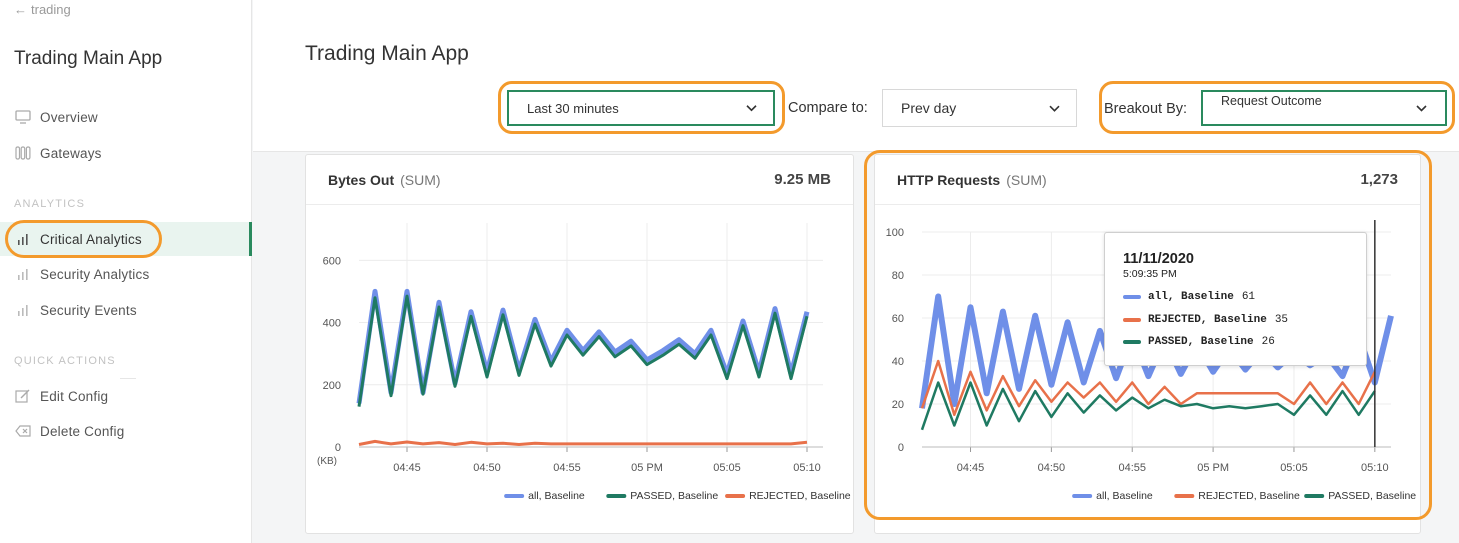 This screenshot has height=543, width=1459. I want to click on sidebar-item-security-events: Security Events, so click(126, 310).